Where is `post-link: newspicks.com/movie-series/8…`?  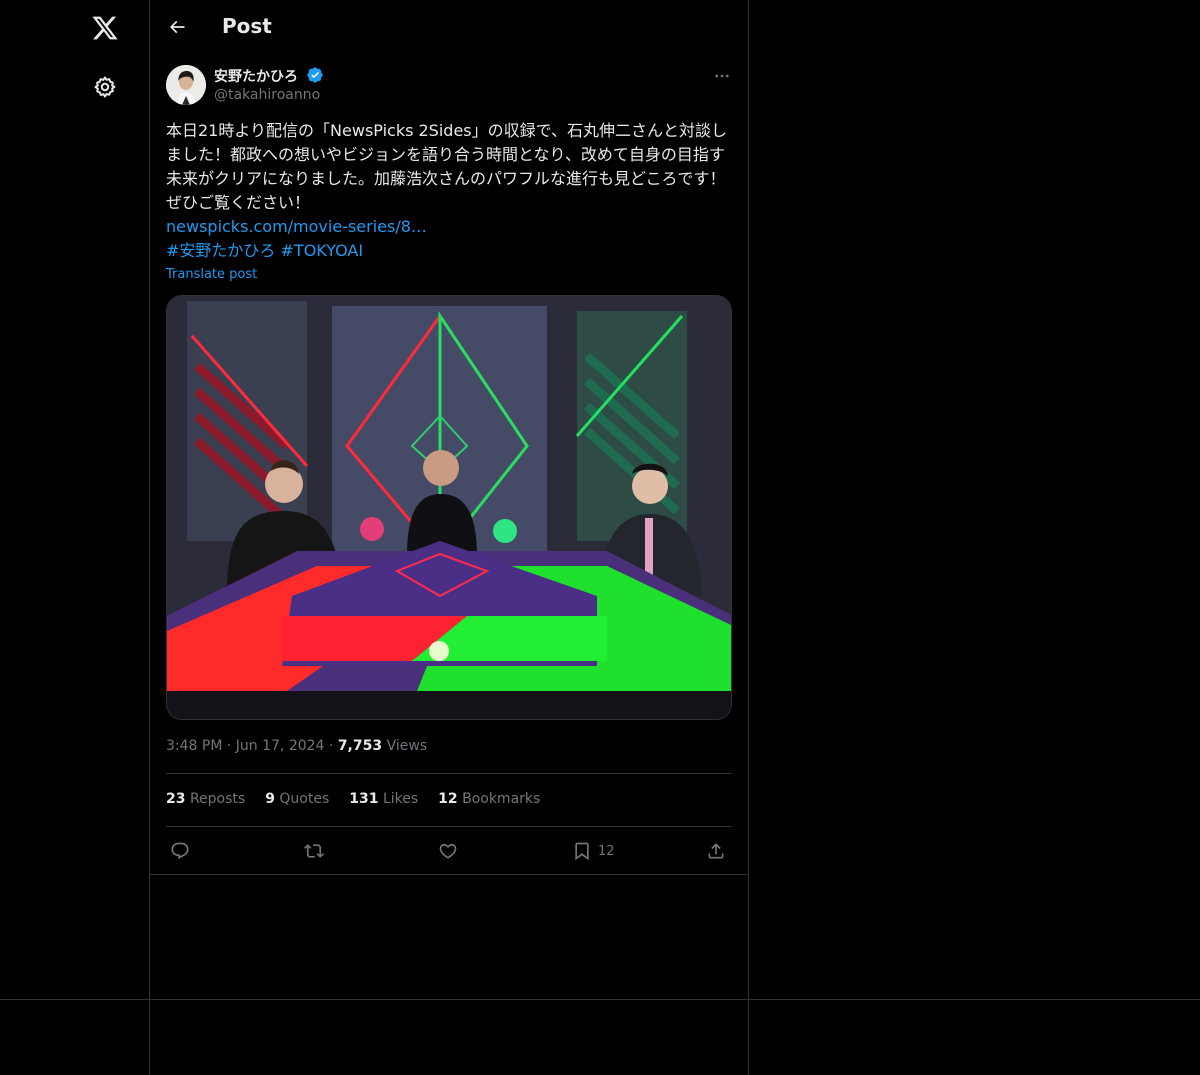
post-link: newspicks.com/movie-series/8… is located at coordinates (296, 227).